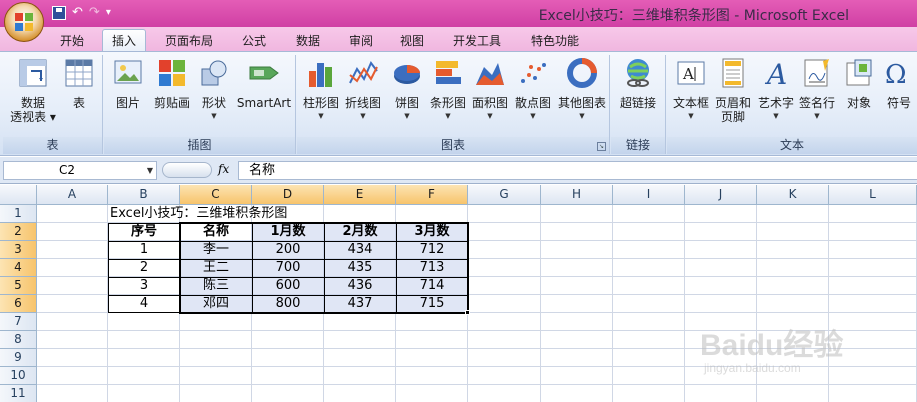  I want to click on selection-border, so click(324, 268).